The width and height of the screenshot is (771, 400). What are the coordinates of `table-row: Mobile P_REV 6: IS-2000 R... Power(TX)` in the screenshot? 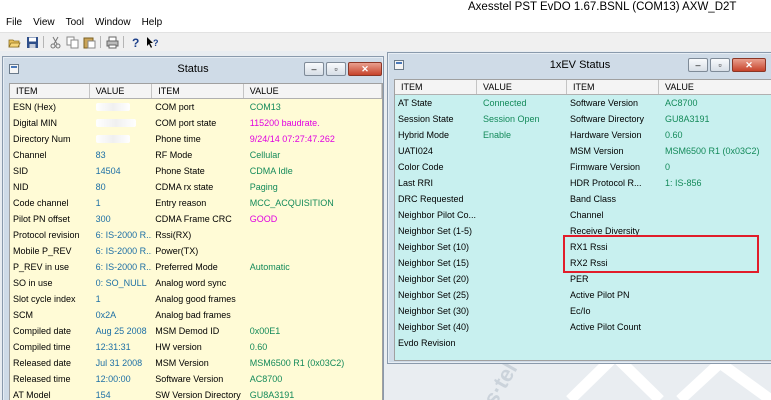 It's located at (196, 251).